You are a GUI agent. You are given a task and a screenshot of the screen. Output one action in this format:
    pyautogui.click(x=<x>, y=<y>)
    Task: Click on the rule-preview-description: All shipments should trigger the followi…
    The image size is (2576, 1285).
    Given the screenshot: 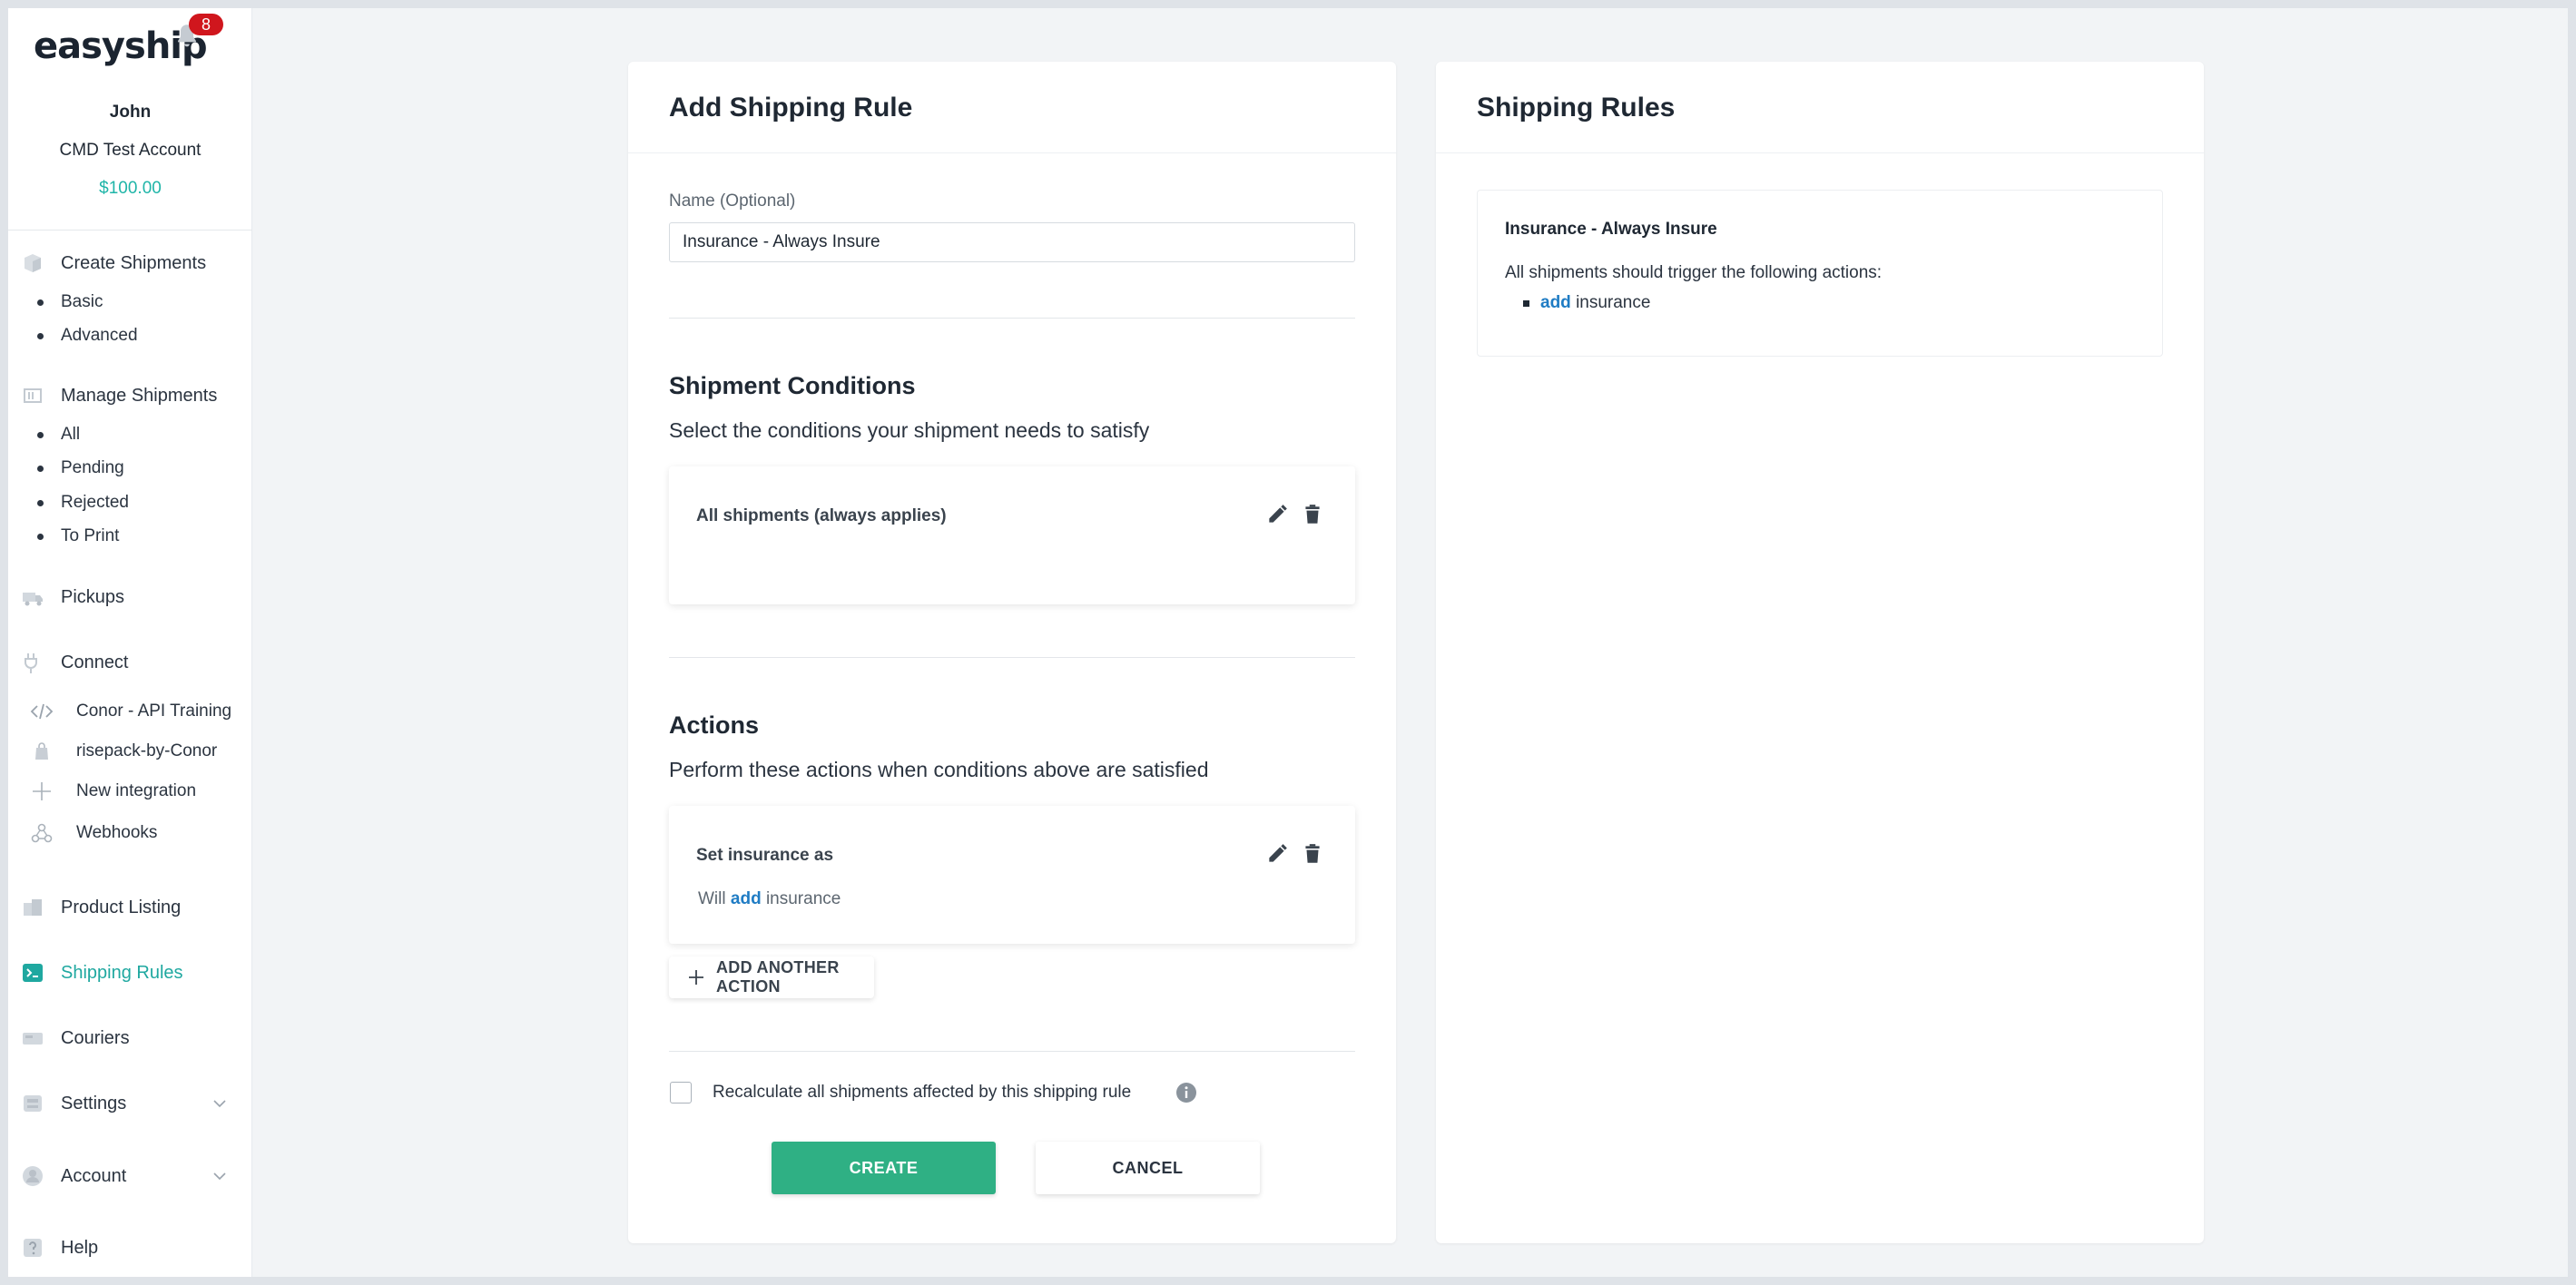 What is the action you would take?
    pyautogui.click(x=1694, y=272)
    